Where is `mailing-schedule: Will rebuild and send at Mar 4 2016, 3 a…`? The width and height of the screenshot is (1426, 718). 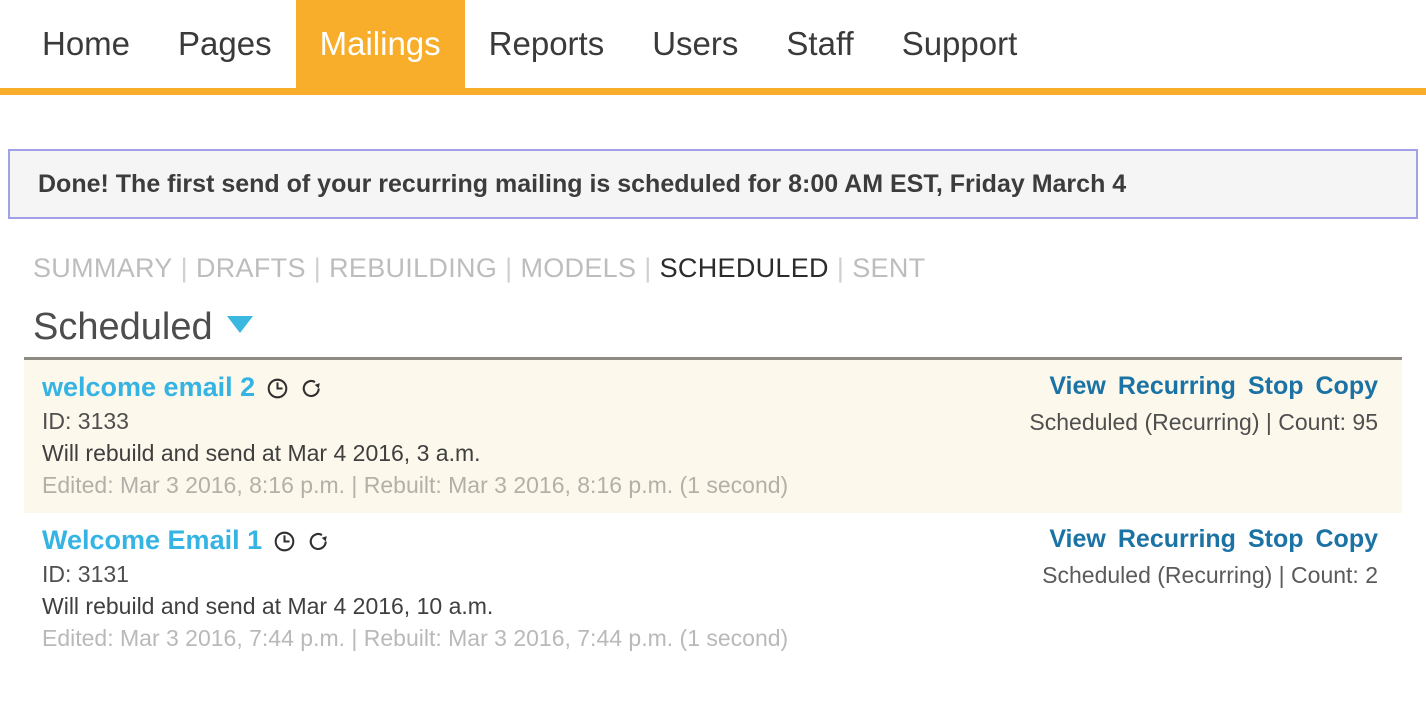 mailing-schedule: Will rebuild and send at Mar 4 2016, 3 a… is located at coordinates (261, 453).